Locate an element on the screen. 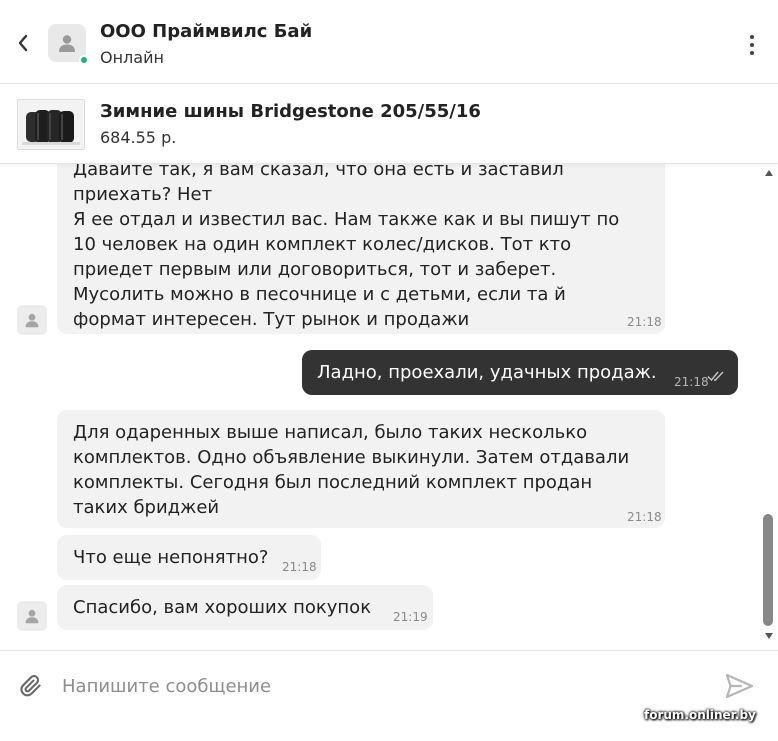 This screenshot has width=778, height=741. message-text: Спасибо, вам хороших покупок is located at coordinates (222, 607).